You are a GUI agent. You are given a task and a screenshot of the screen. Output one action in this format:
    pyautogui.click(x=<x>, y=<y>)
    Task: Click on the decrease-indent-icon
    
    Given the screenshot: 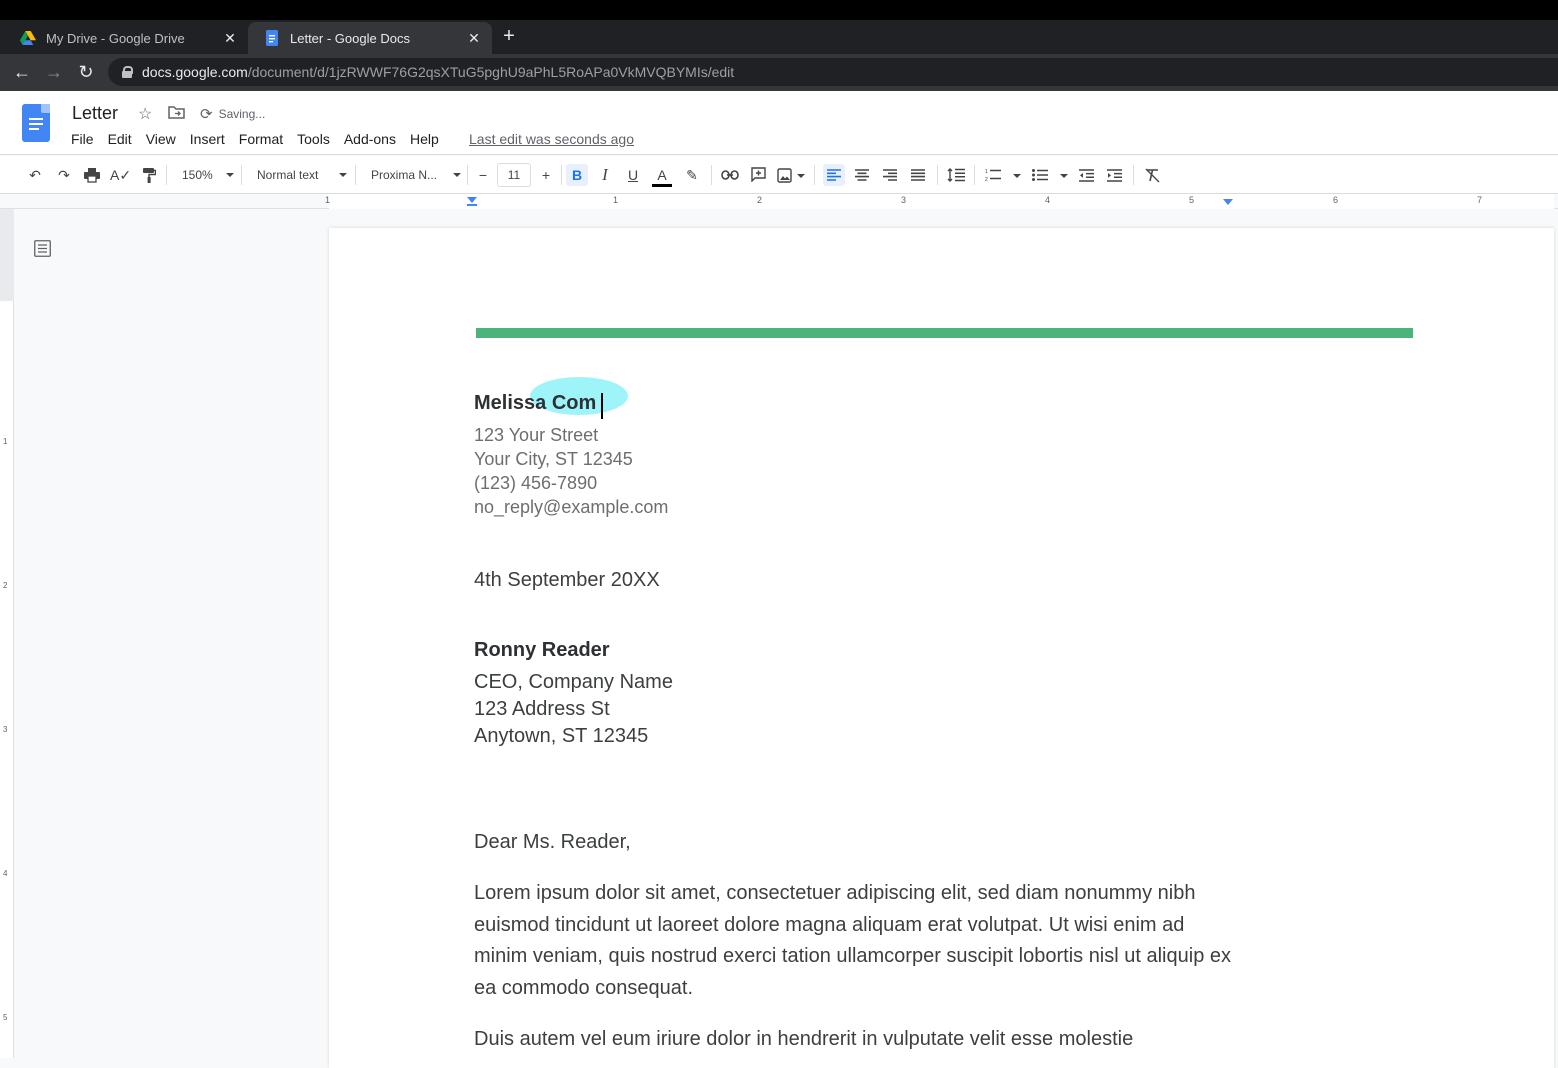 What is the action you would take?
    pyautogui.click(x=1086, y=175)
    